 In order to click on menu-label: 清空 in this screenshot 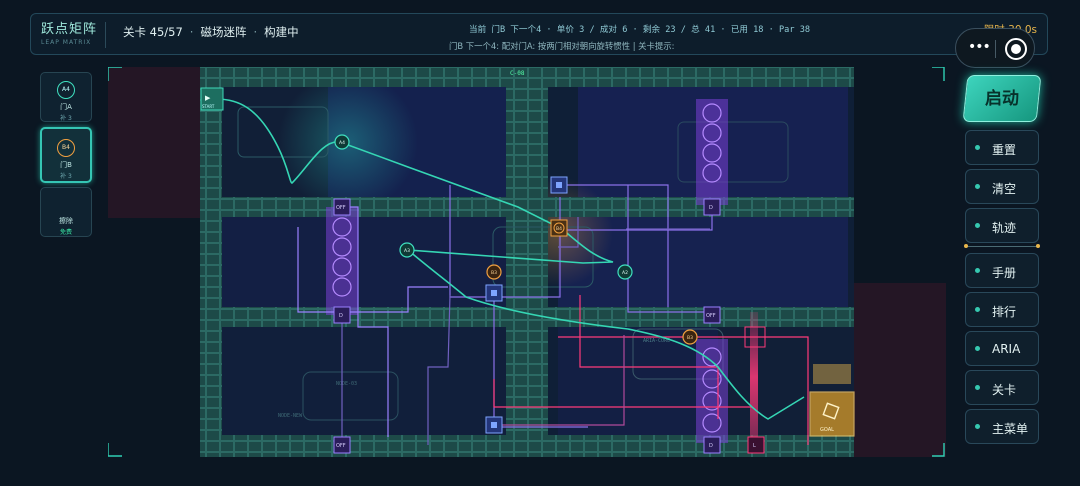, I will do `click(1004, 189)`.